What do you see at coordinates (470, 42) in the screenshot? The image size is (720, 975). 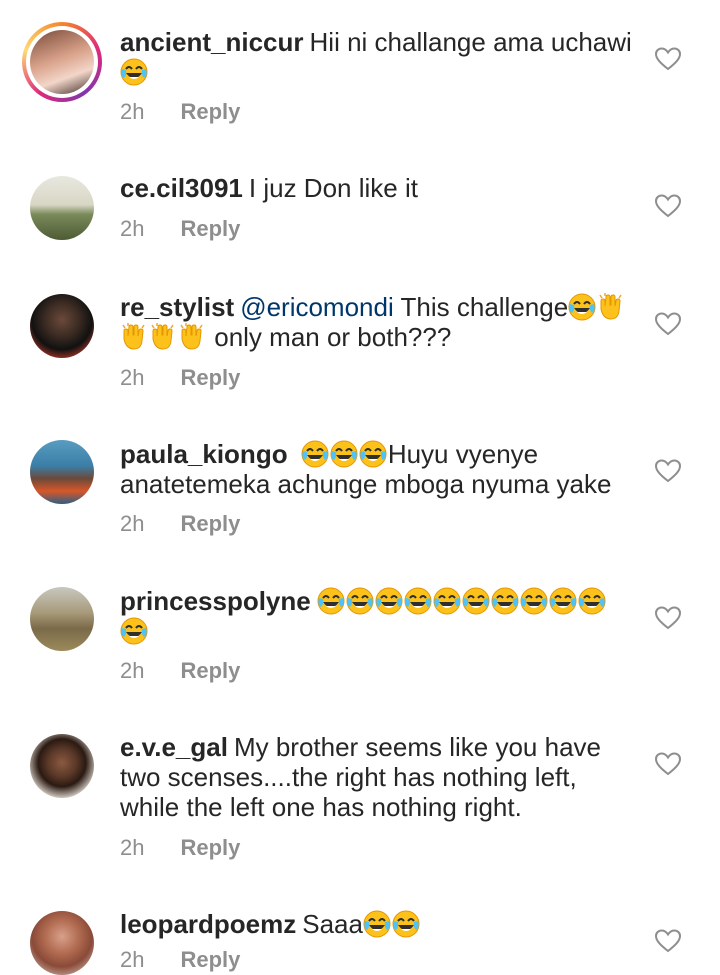 I see `comment-body: Hii ni challange ama uchawi` at bounding box center [470, 42].